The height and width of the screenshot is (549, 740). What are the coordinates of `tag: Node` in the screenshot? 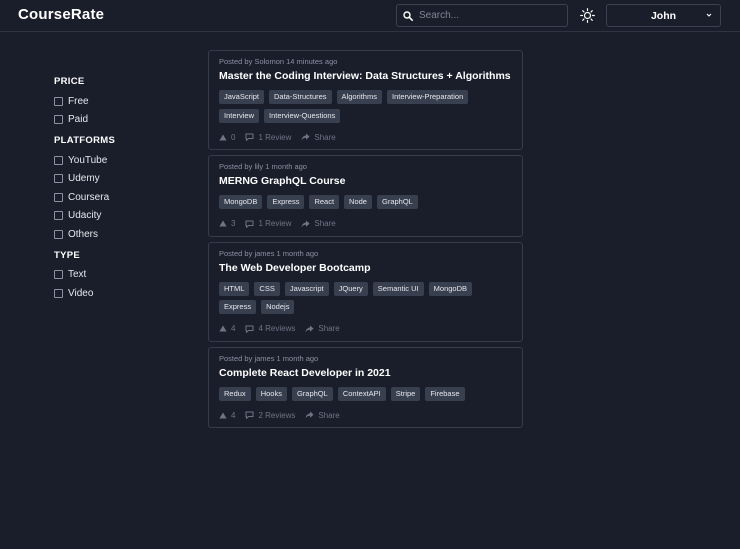 It's located at (358, 202).